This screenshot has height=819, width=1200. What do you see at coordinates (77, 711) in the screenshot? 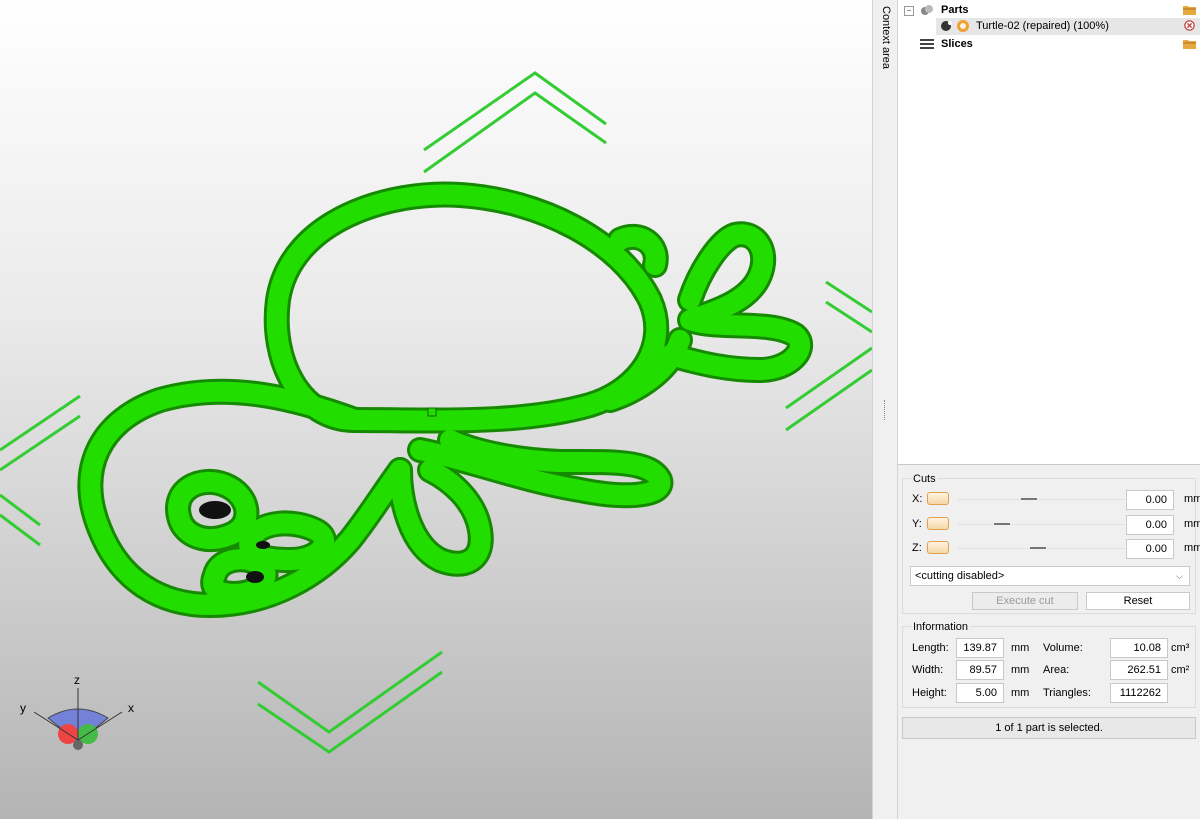
I see `axis-gizmo: z y x` at bounding box center [77, 711].